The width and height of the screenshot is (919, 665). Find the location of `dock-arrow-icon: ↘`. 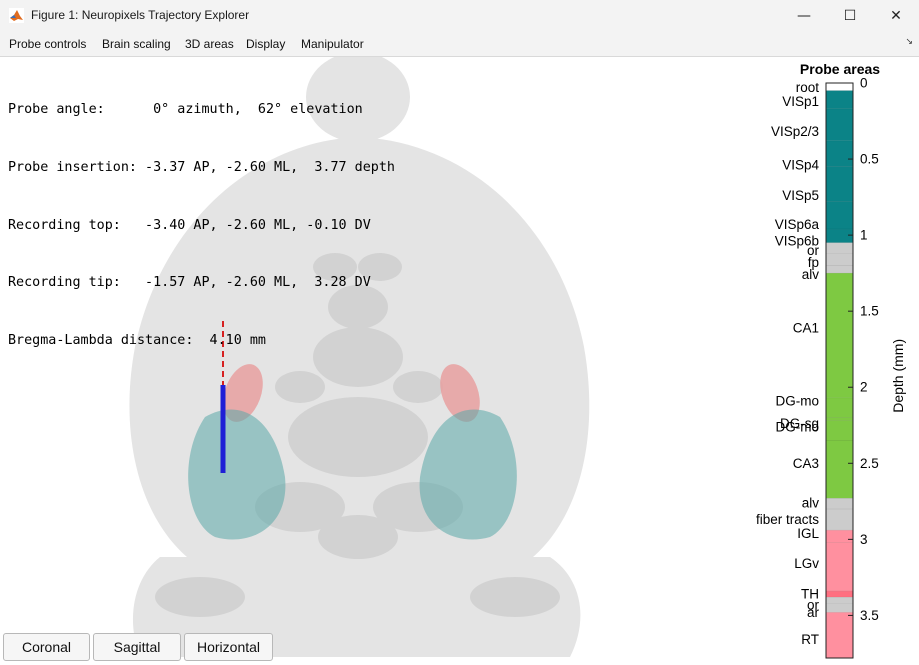

dock-arrow-icon: ↘ is located at coordinates (909, 42).